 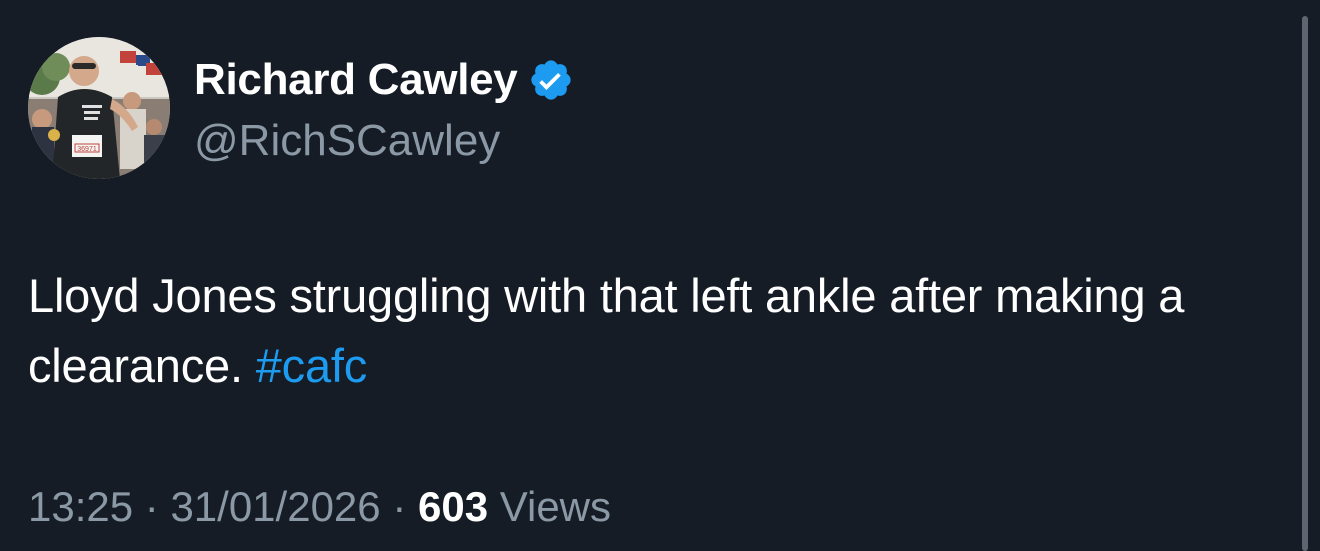 What do you see at coordinates (347, 141) in the screenshot?
I see `author-handle: @RichSCawley` at bounding box center [347, 141].